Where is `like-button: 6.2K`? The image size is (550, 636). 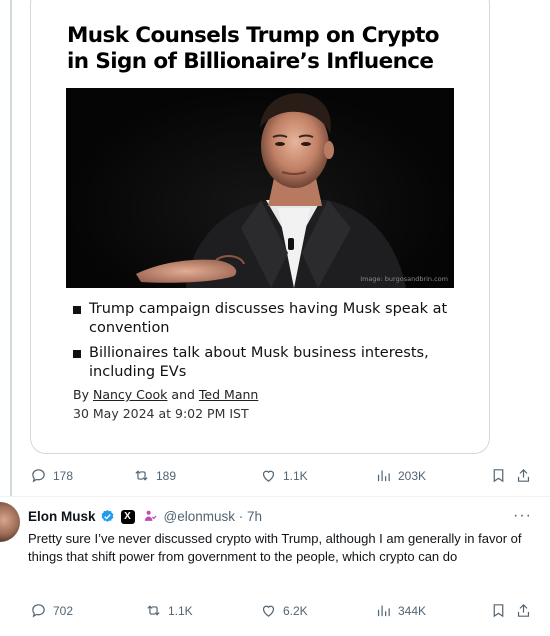
like-button: 6.2K is located at coordinates (284, 610).